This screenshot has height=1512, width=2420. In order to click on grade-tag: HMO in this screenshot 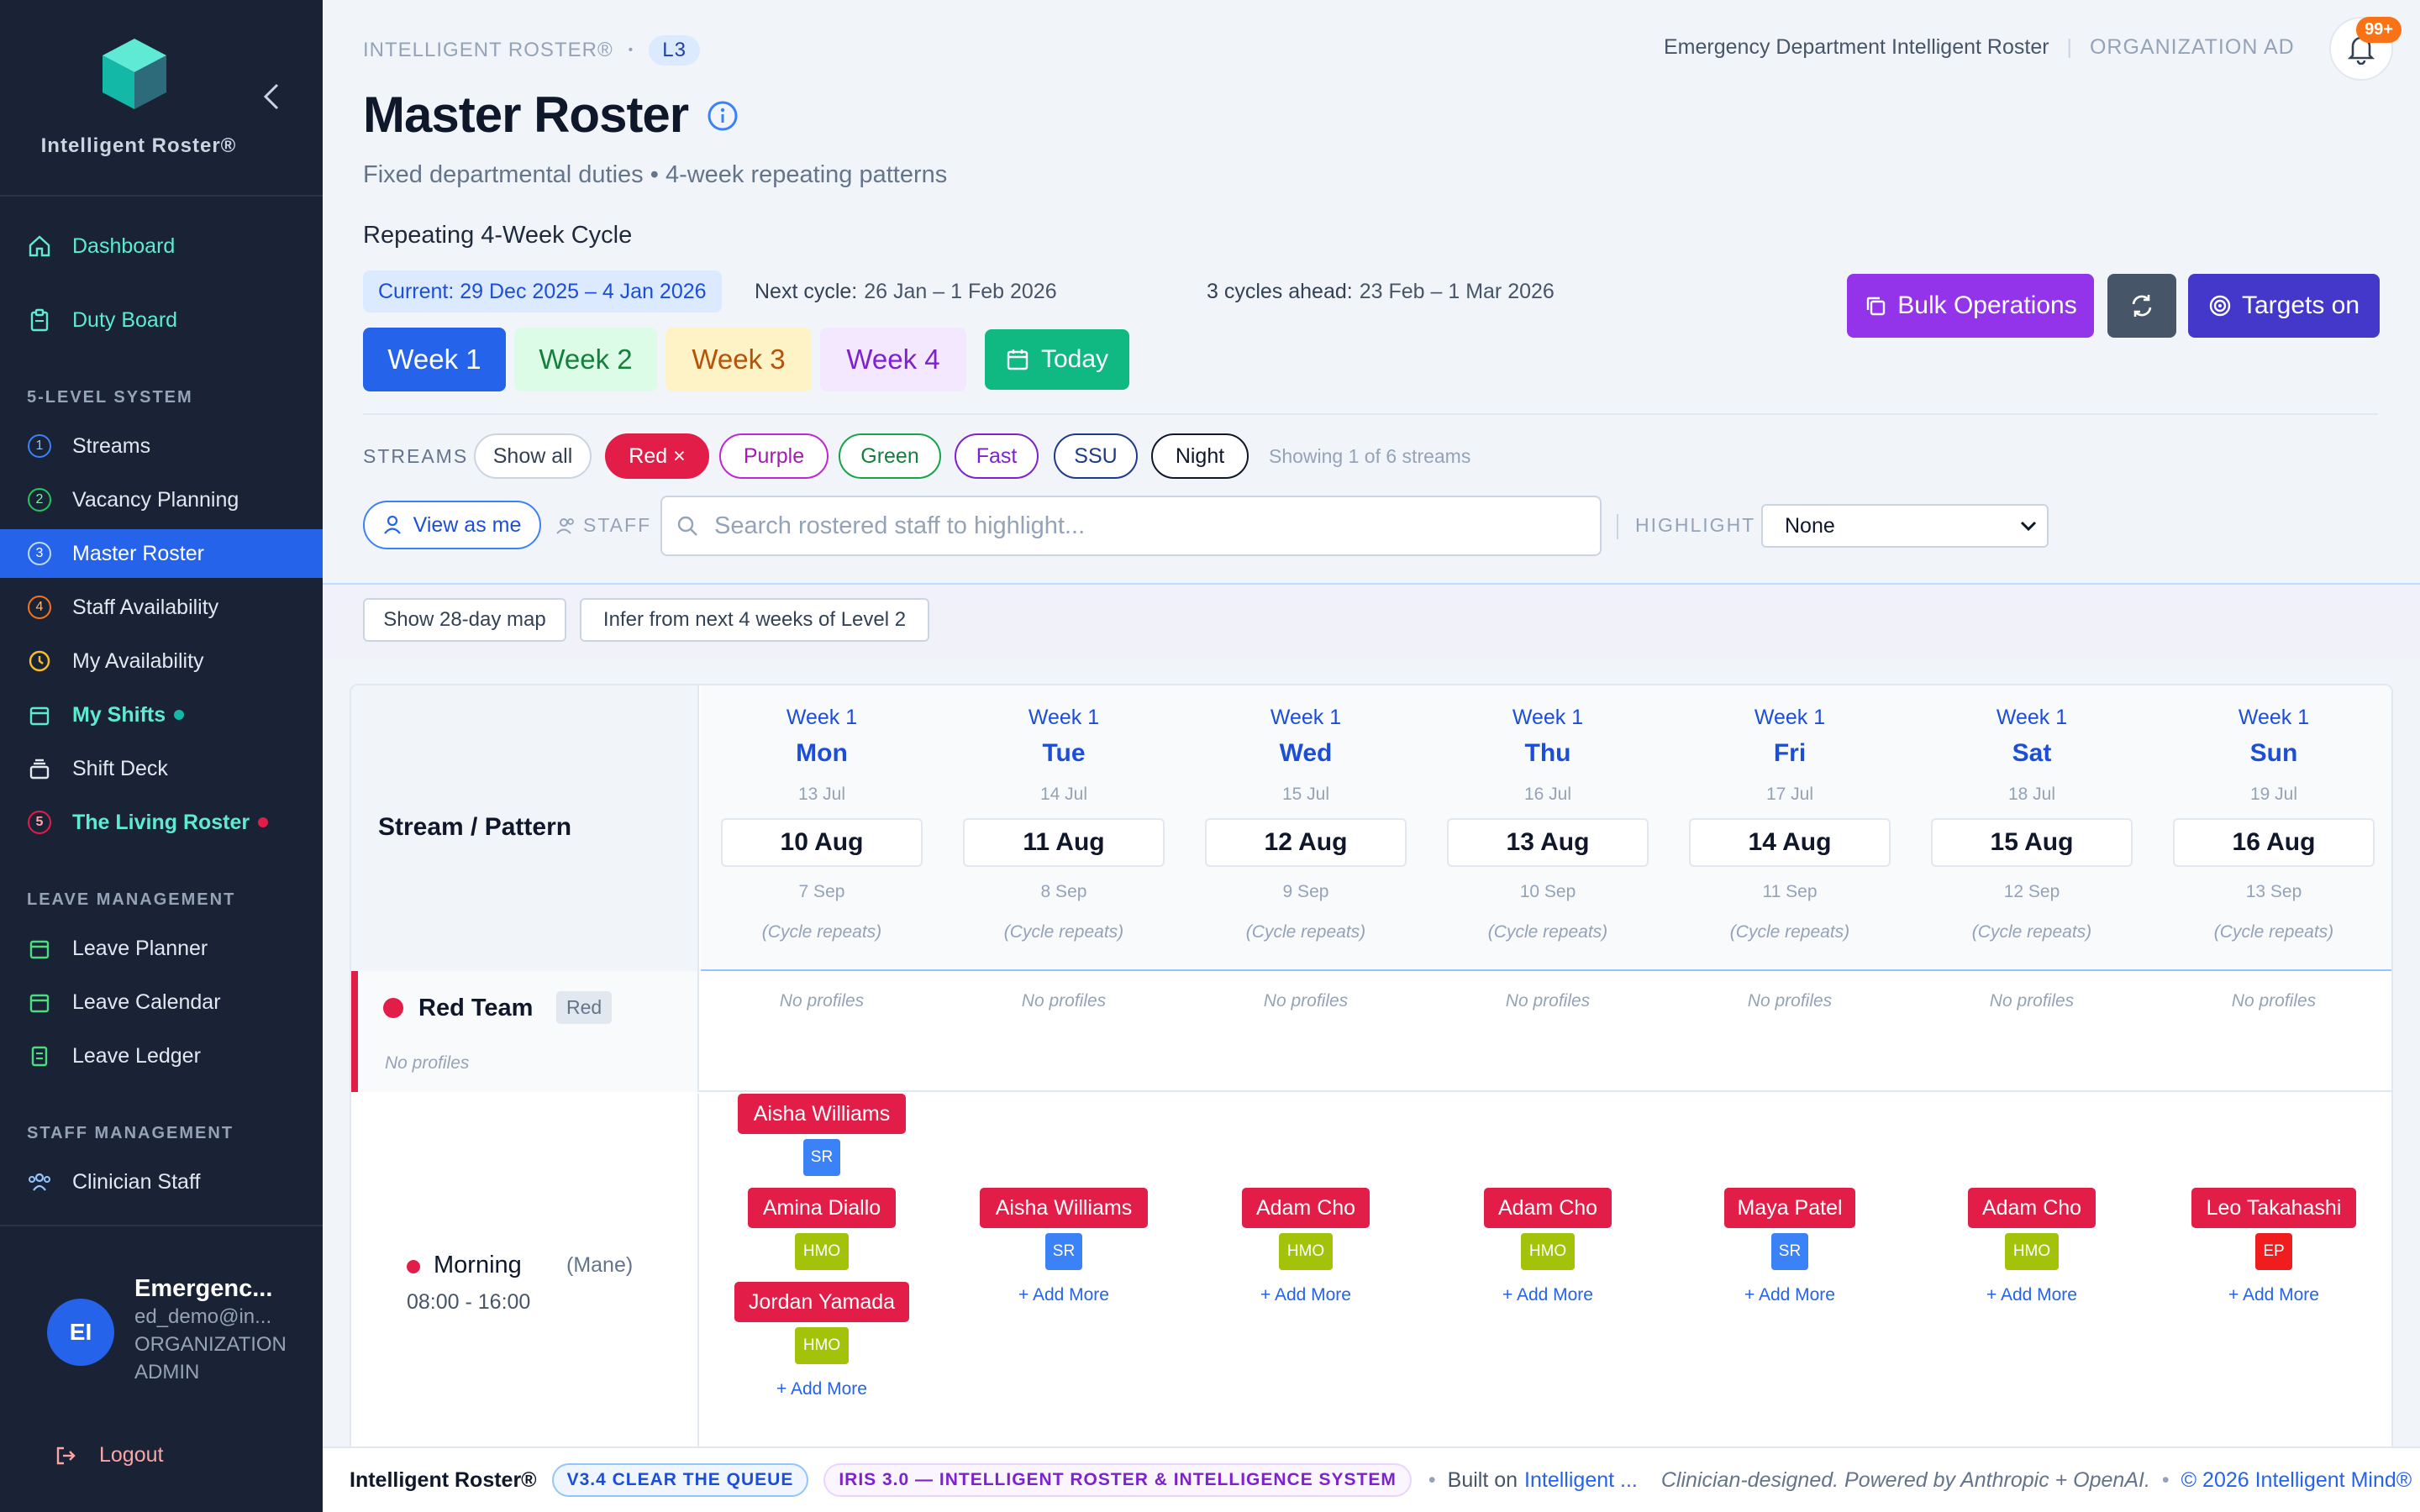, I will do `click(1306, 1251)`.